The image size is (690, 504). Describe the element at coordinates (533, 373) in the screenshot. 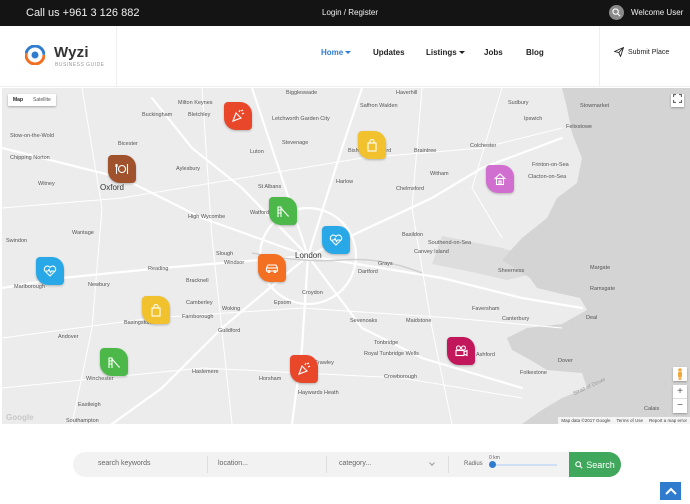

I see `place-label: Folkestone` at that location.